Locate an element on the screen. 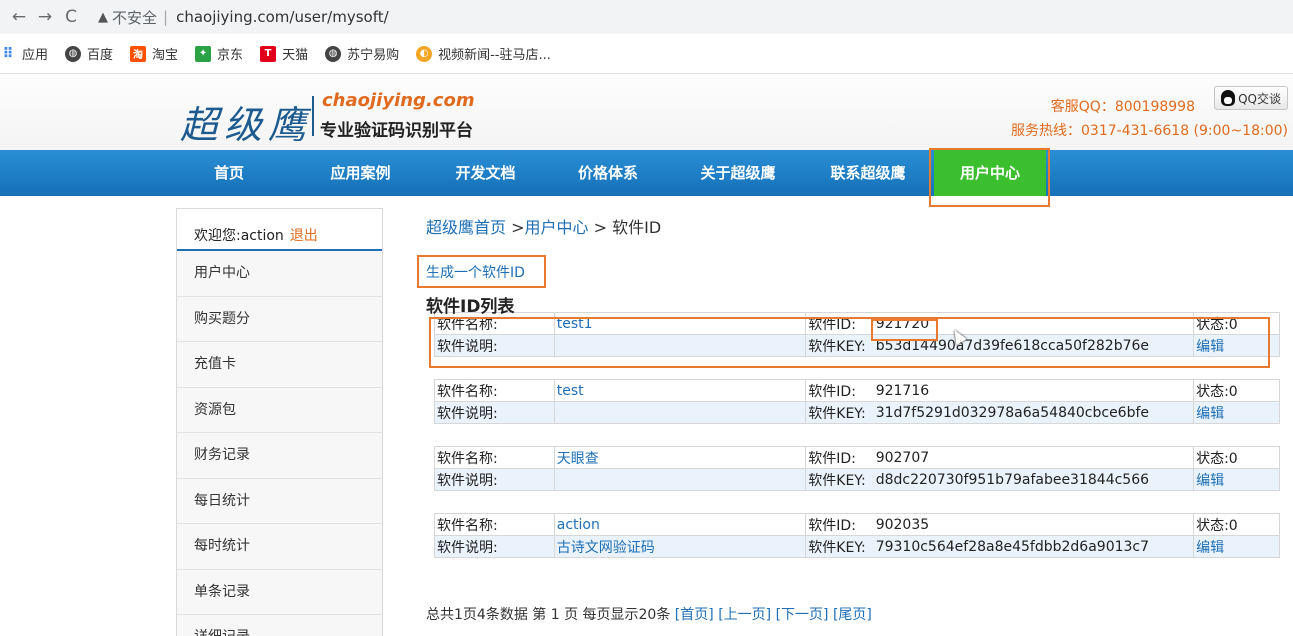 This screenshot has width=1293, height=636. table-row: 软件名称: test1 软件ID: 921720 状态:0 is located at coordinates (857, 323).